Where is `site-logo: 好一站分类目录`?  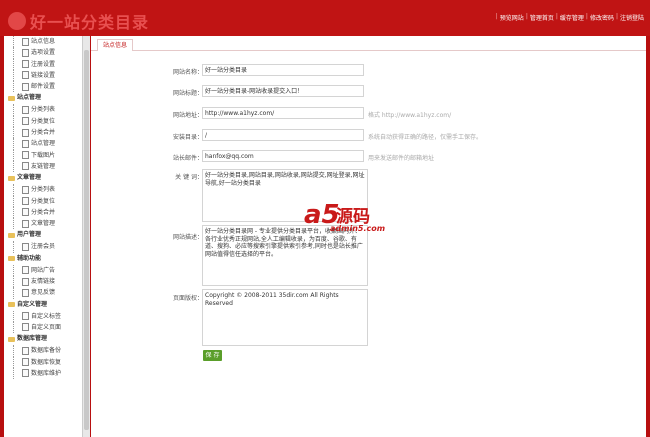 site-logo: 好一站分类目录 is located at coordinates (78, 21).